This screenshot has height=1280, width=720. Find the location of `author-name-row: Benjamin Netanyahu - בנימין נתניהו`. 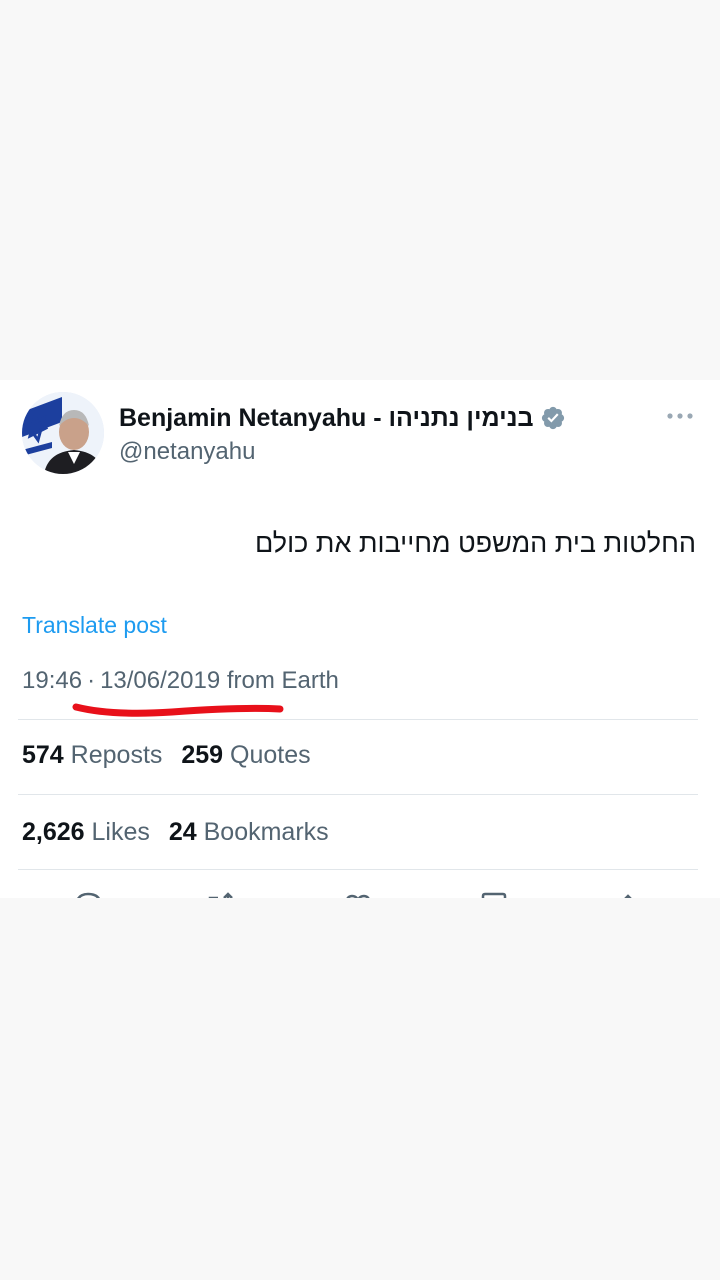

author-name-row: Benjamin Netanyahu - בנימין נתניהו is located at coordinates (342, 418).